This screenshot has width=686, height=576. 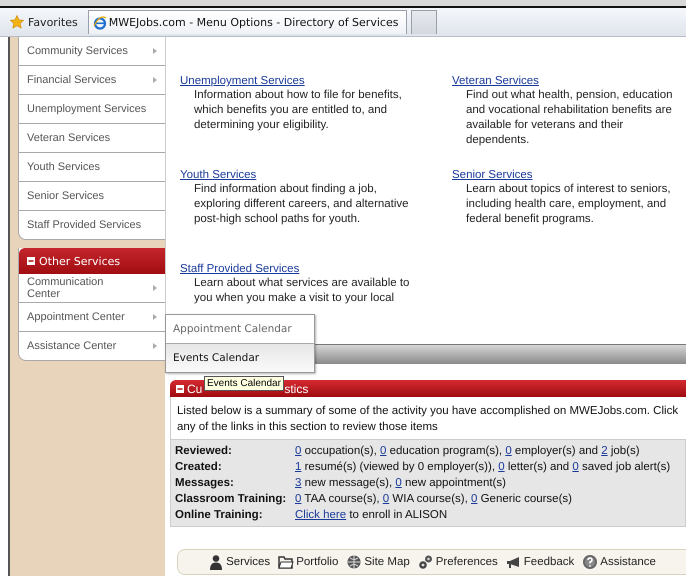 What do you see at coordinates (92, 346) in the screenshot?
I see `menu-item: Assistance Center` at bounding box center [92, 346].